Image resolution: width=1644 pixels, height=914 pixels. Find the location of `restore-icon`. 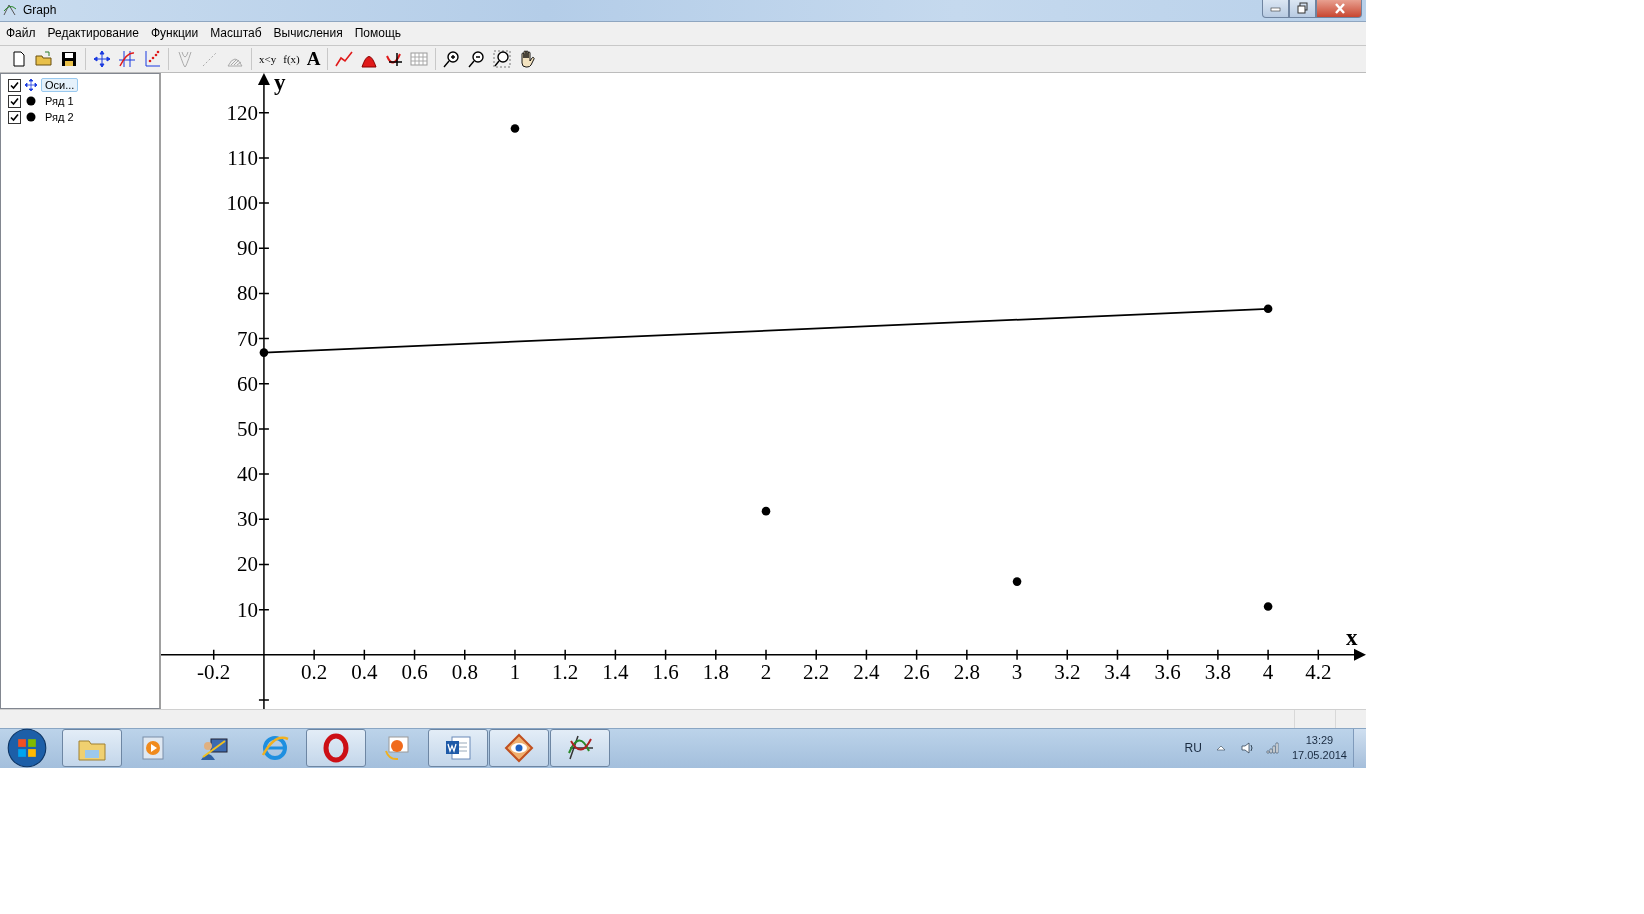

restore-icon is located at coordinates (1302, 8).